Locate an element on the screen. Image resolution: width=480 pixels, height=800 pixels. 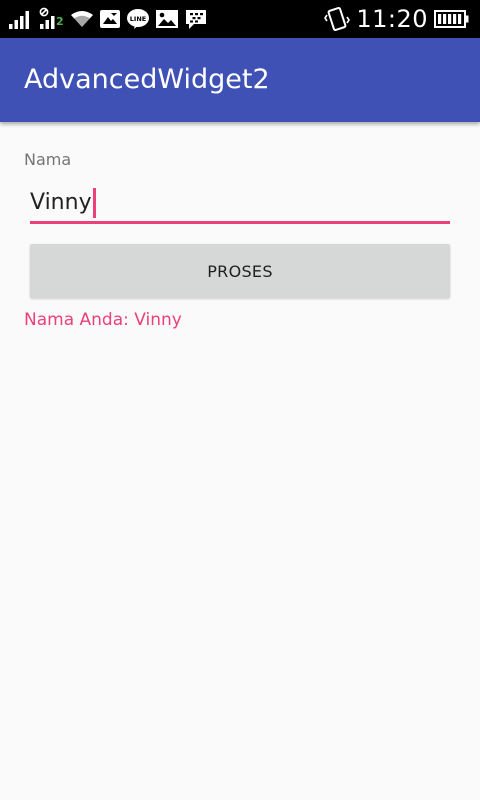
gallery-icon is located at coordinates (110, 19).